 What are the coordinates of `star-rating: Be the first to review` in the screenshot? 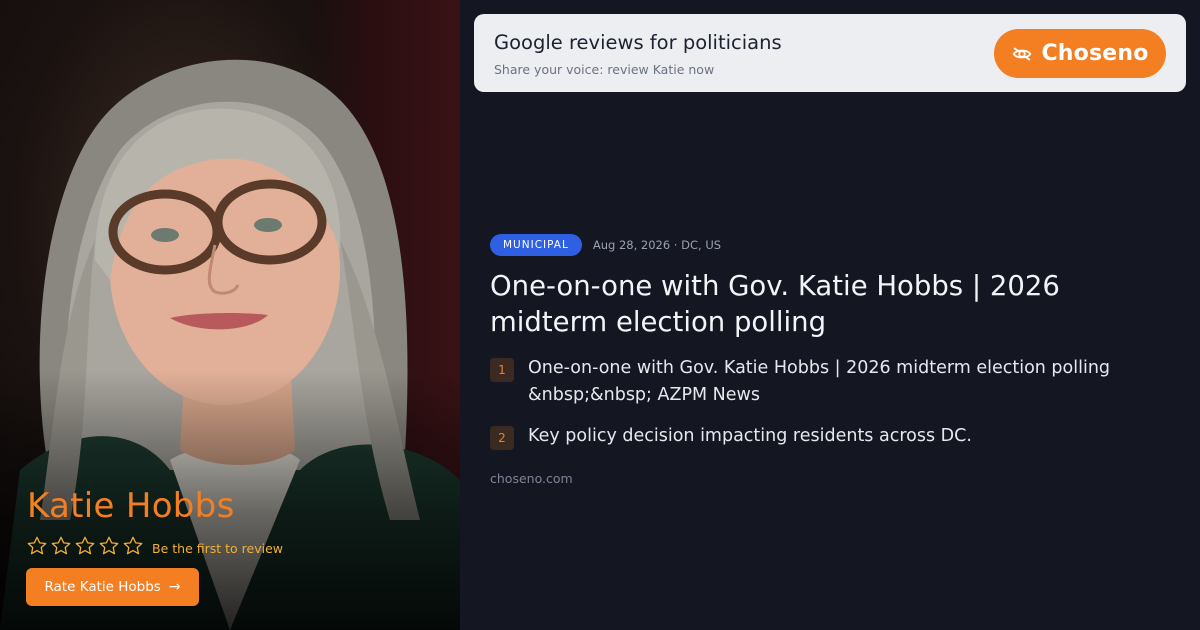 It's located at (154, 548).